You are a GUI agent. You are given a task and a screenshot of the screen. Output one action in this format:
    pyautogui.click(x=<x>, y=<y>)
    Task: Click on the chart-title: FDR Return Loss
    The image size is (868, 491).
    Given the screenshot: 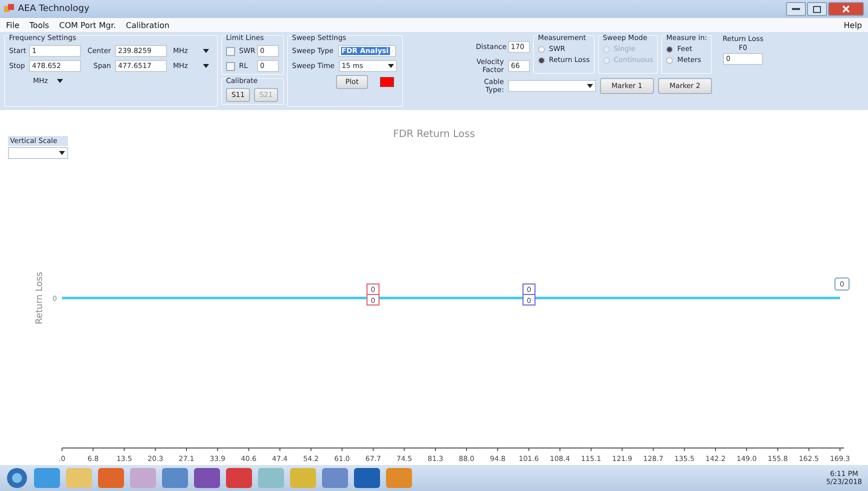 What is the action you would take?
    pyautogui.click(x=434, y=134)
    